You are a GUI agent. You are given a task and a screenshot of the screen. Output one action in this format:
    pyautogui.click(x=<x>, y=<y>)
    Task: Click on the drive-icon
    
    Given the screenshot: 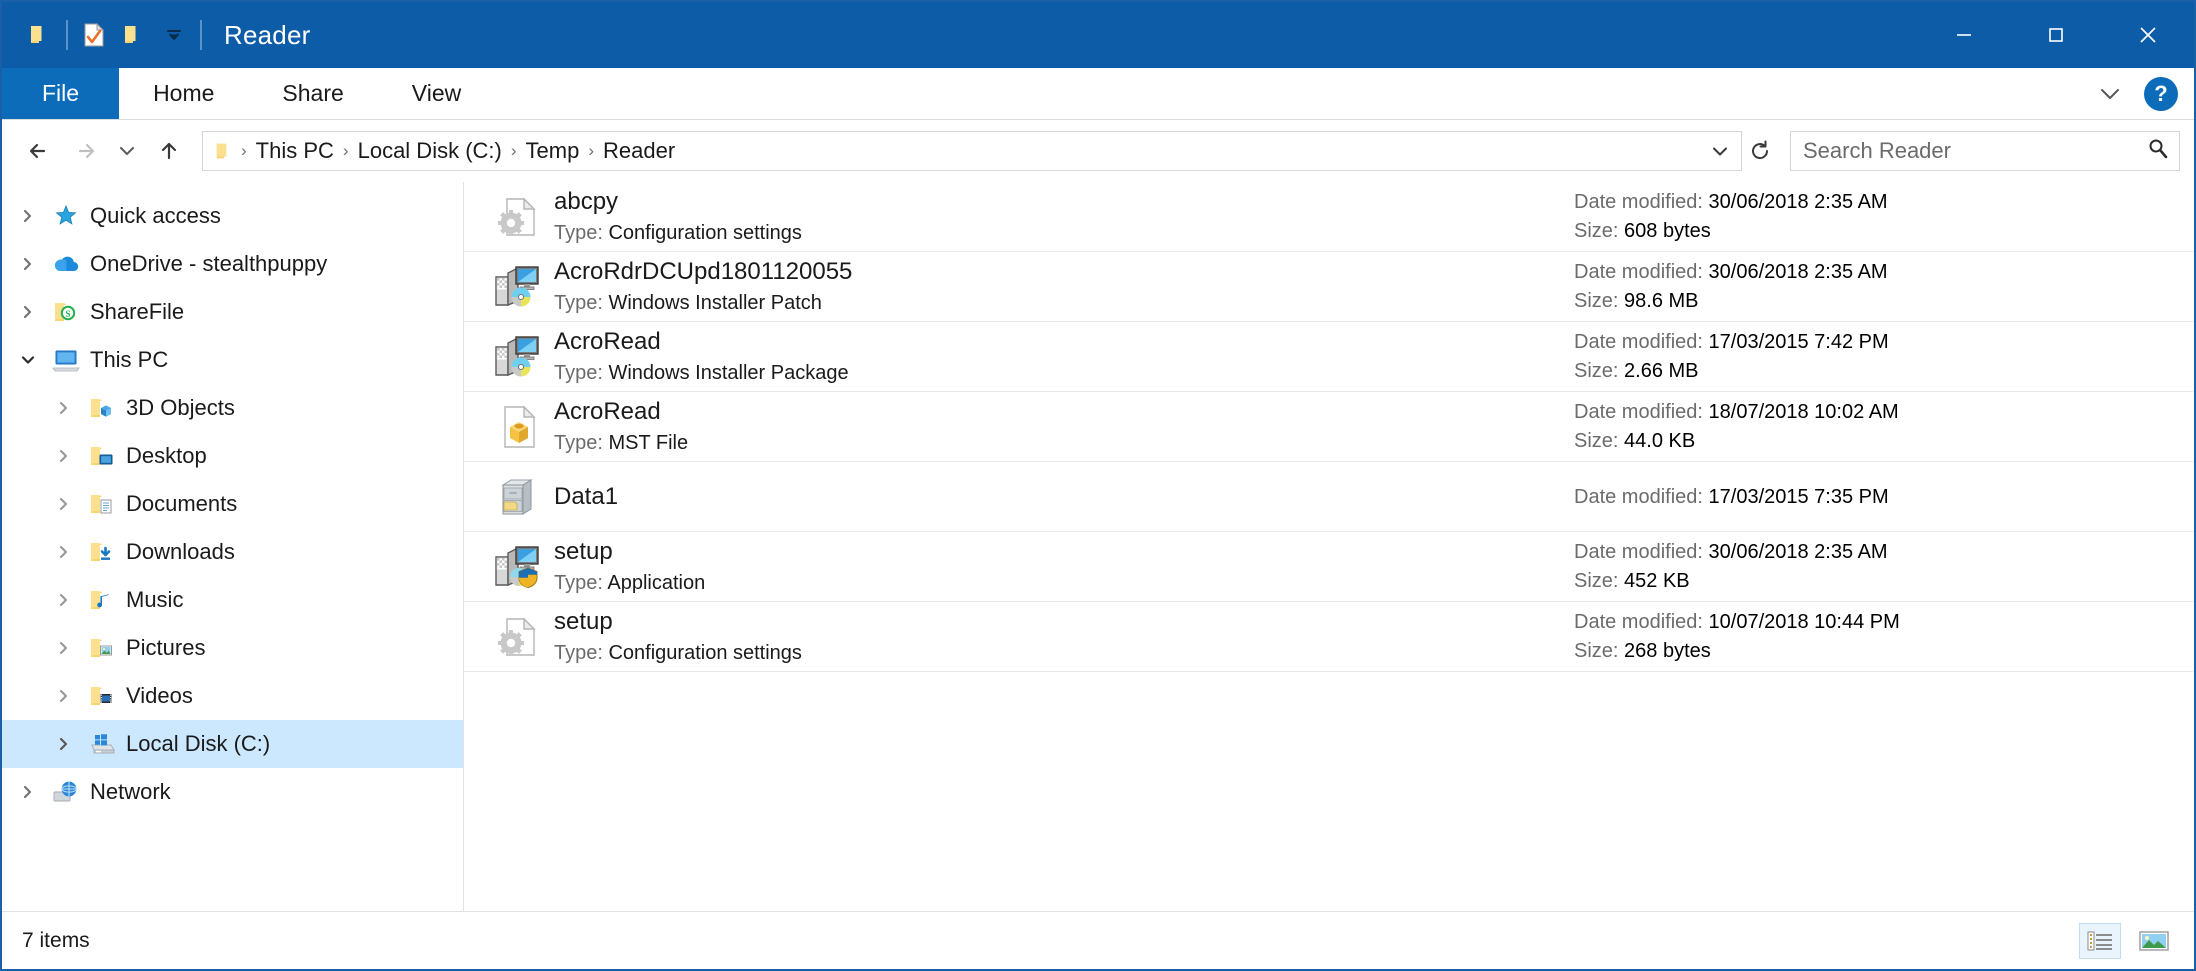 What is the action you would take?
    pyautogui.click(x=102, y=744)
    